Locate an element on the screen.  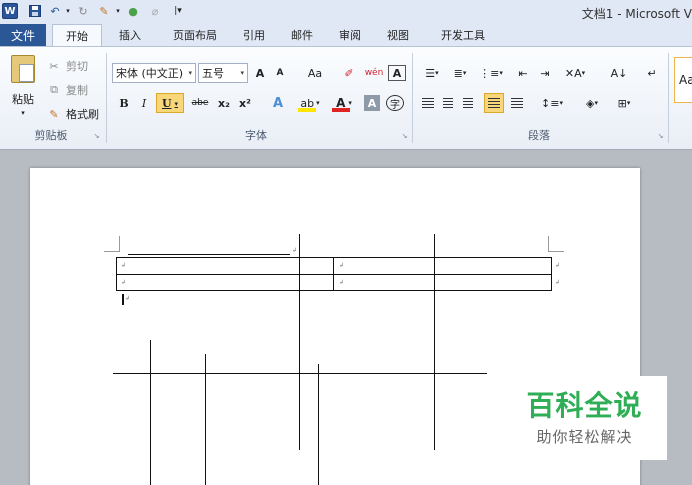
grow-font-button: A is located at coordinates (260, 73).